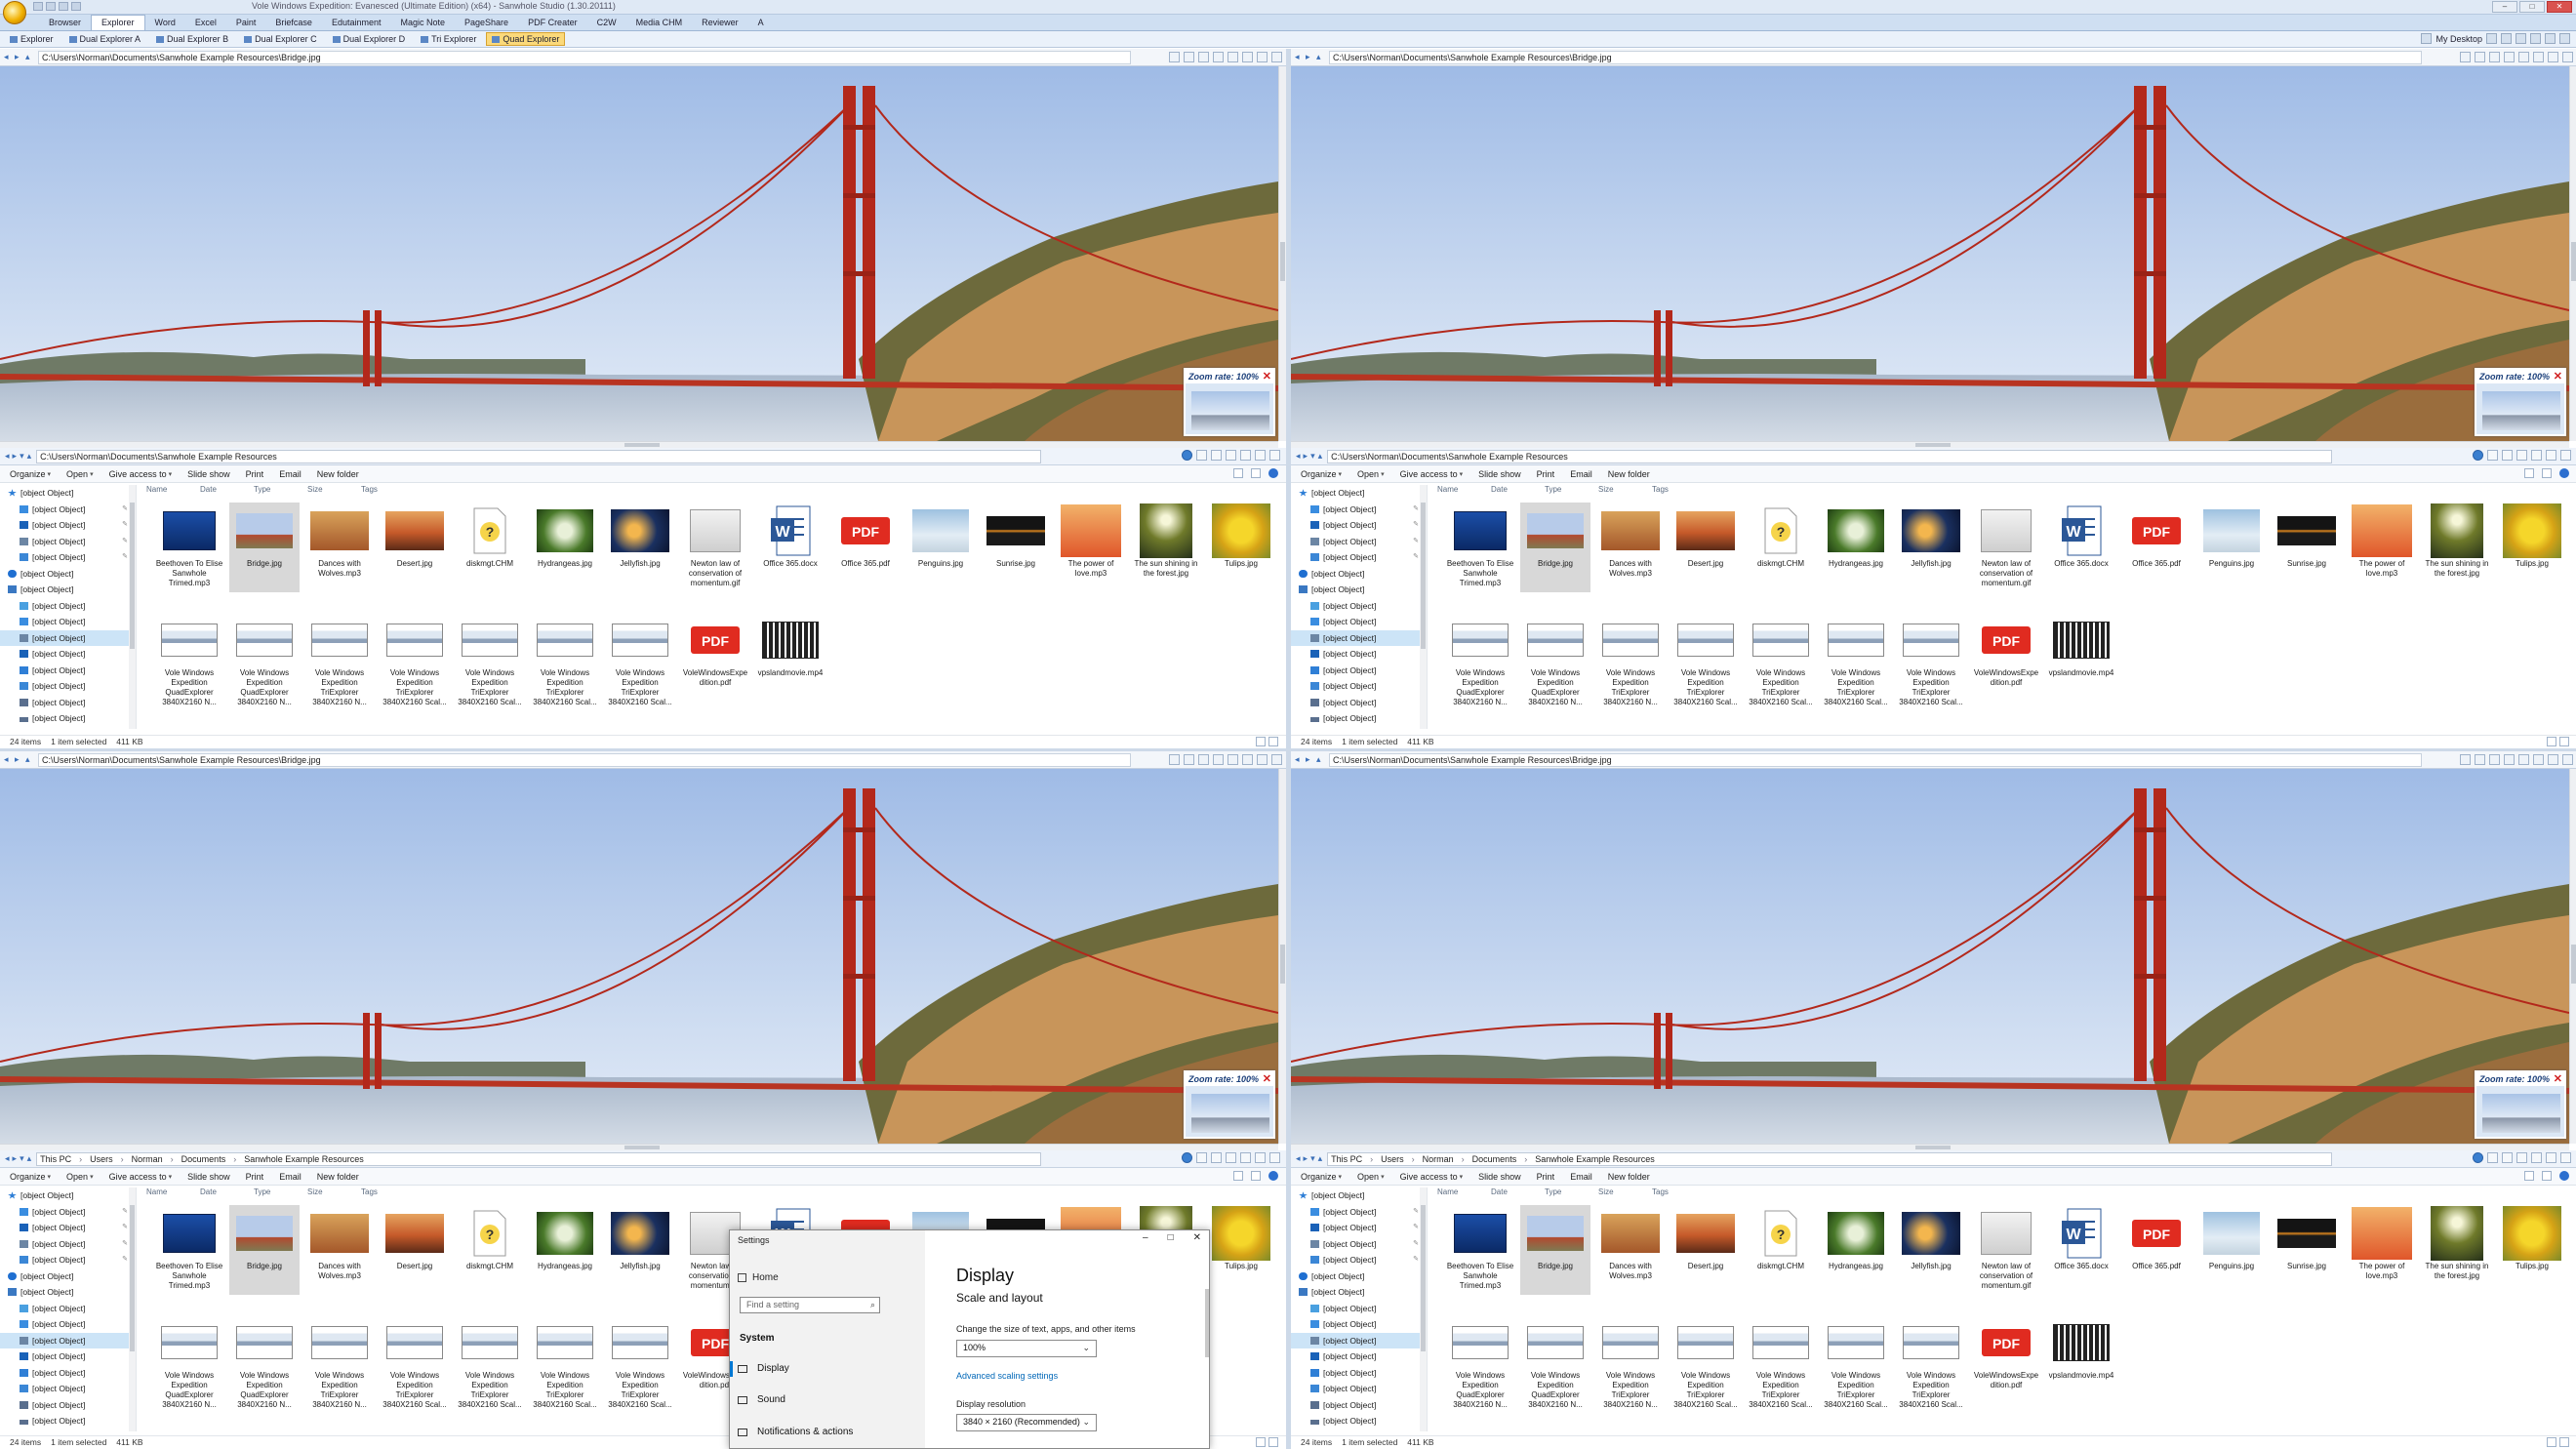 This screenshot has width=2576, height=1449. What do you see at coordinates (1359, 606) in the screenshot?
I see `nav-item-3d-objects: [object Object]` at bounding box center [1359, 606].